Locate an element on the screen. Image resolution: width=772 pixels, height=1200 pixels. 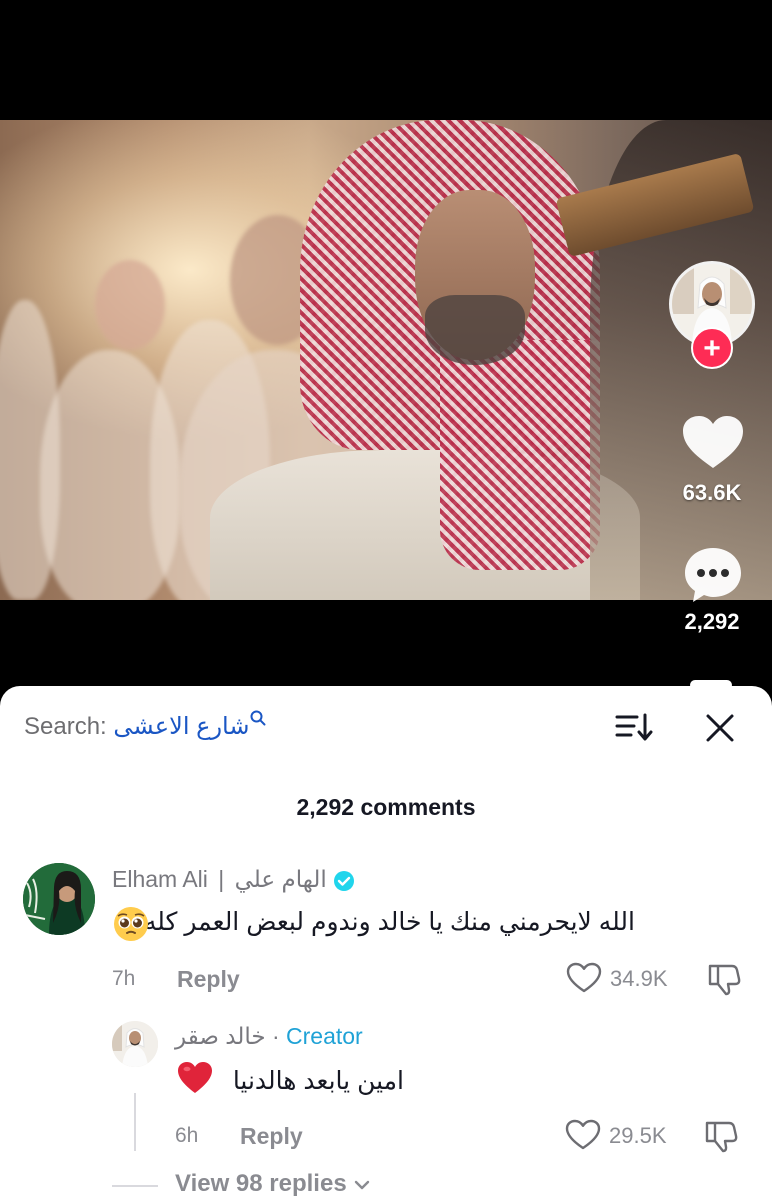
video-scene-figure is located at coordinates (130, 305).